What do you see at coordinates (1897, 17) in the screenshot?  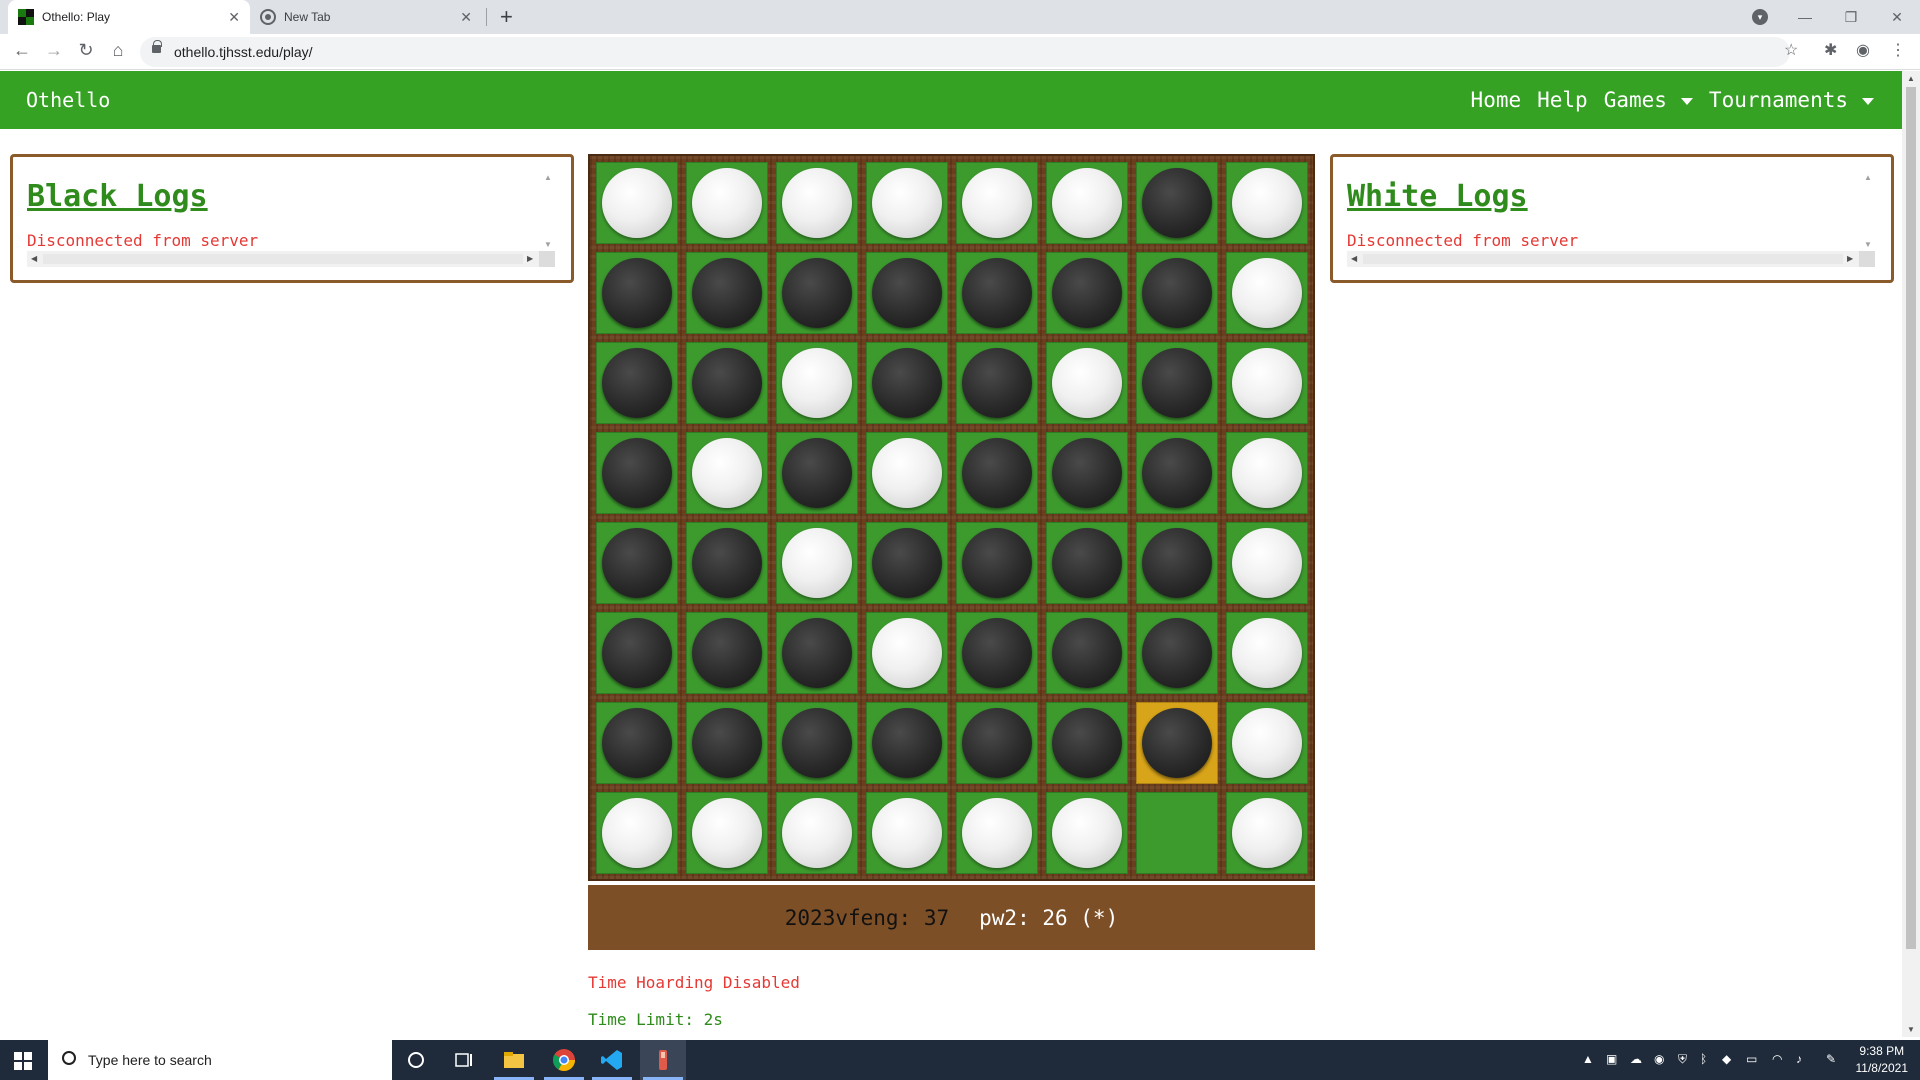 I see `close-window-icon: ✕` at bounding box center [1897, 17].